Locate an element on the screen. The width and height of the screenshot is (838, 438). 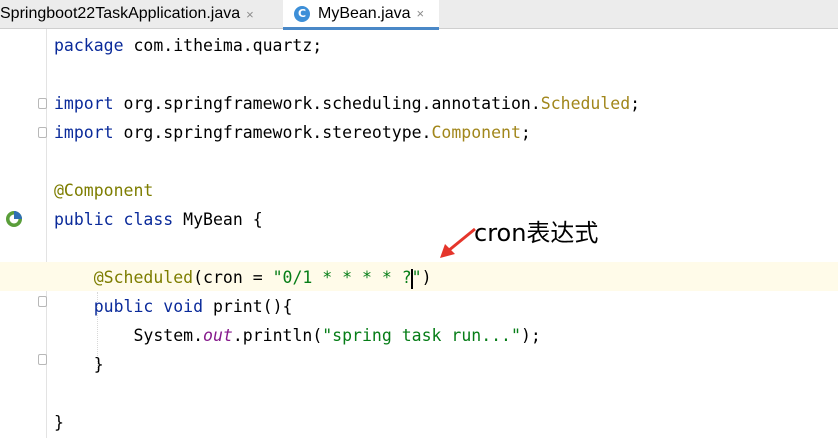
code-line-12: } is located at coordinates (79, 364).